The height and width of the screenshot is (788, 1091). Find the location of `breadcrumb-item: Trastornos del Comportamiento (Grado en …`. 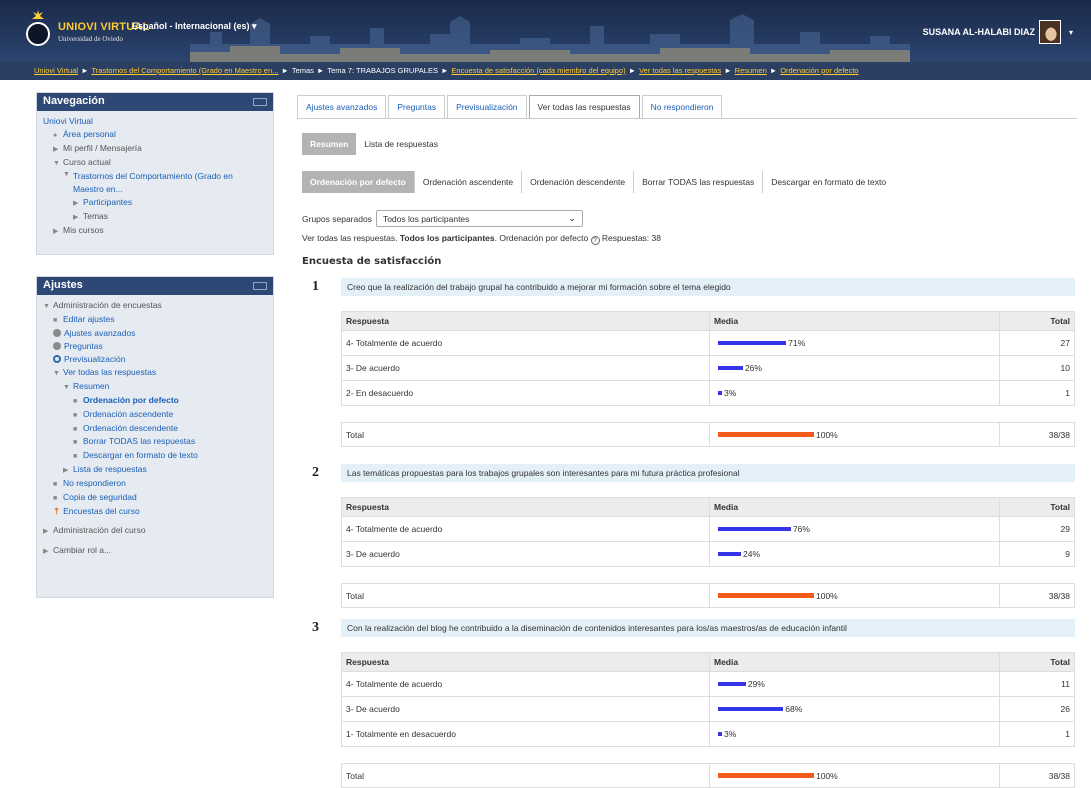

breadcrumb-item: Trastornos del Comportamiento (Grado en … is located at coordinates (185, 70).